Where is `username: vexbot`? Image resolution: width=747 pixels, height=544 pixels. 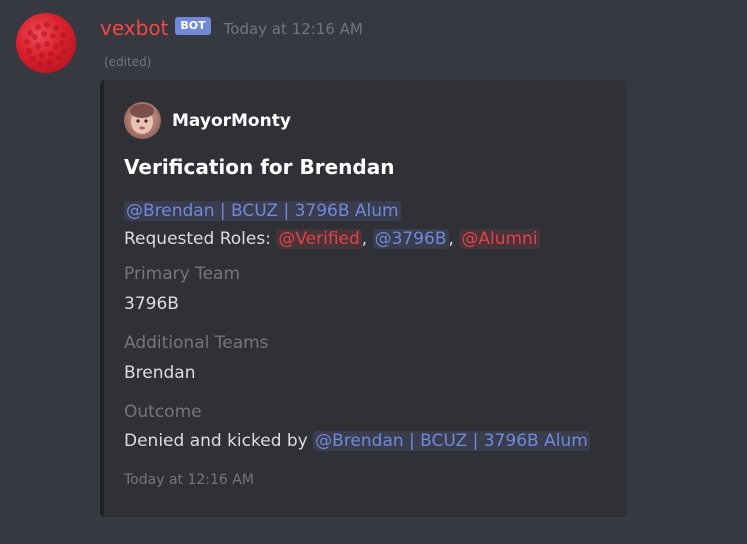
username: vexbot is located at coordinates (134, 28).